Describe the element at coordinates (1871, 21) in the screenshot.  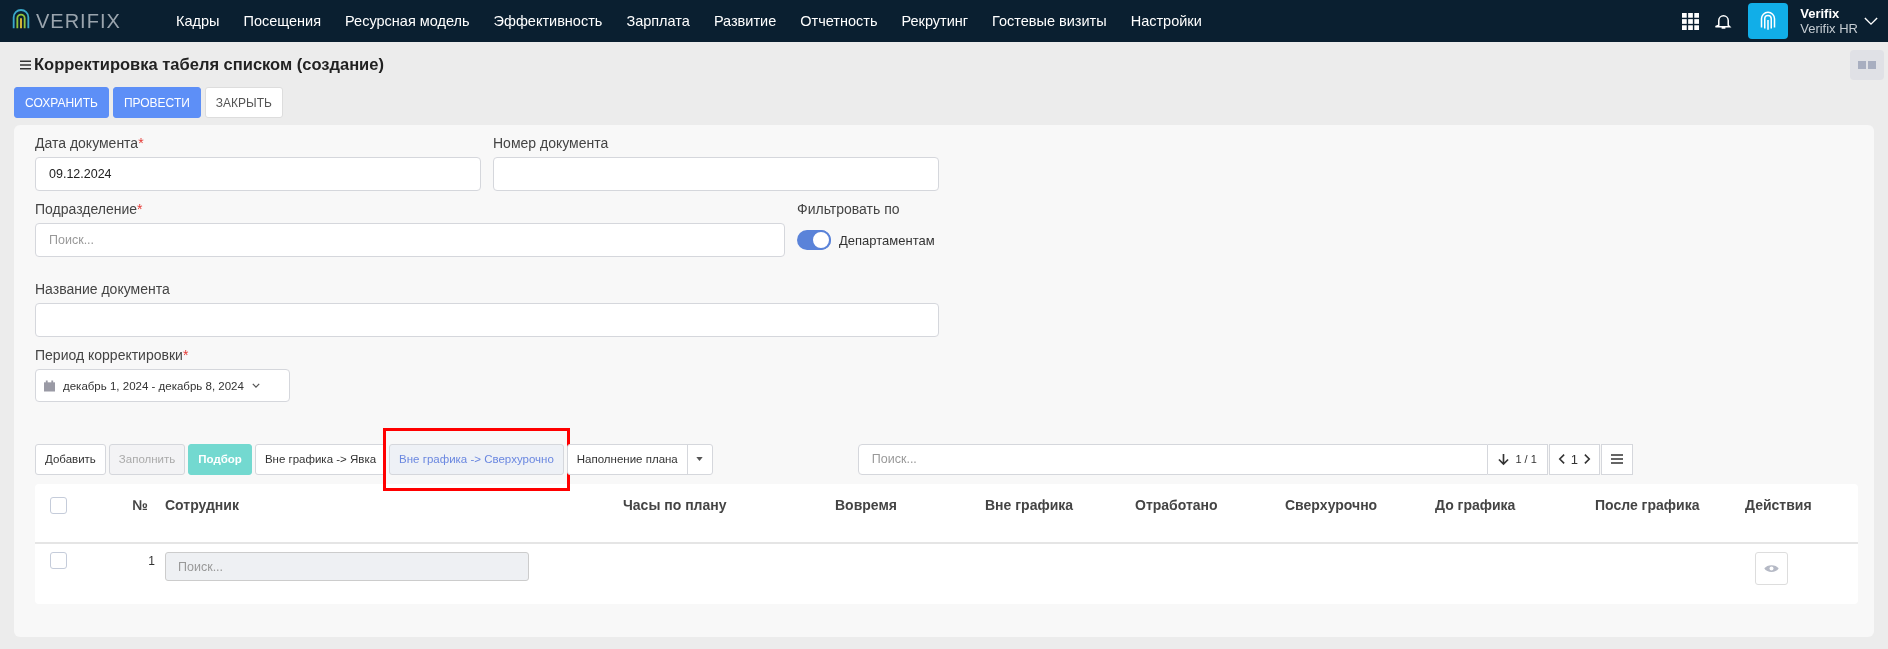
I see `chevron-down-icon` at that location.